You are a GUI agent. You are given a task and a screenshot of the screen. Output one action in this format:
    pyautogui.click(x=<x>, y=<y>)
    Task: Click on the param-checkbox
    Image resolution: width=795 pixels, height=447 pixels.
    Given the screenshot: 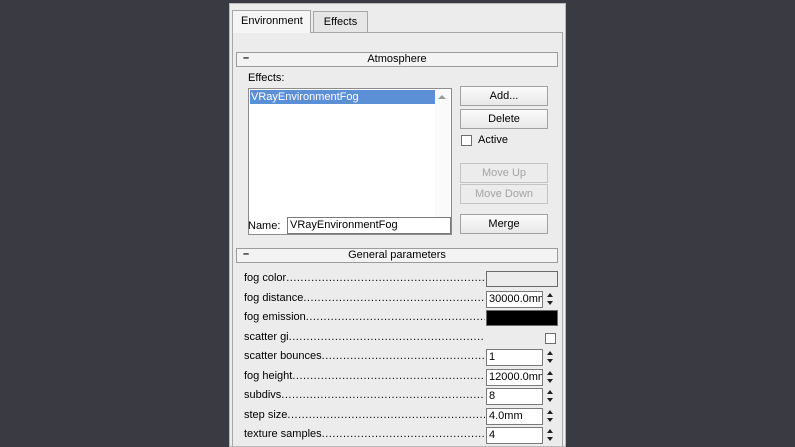 What is the action you would take?
    pyautogui.click(x=550, y=338)
    